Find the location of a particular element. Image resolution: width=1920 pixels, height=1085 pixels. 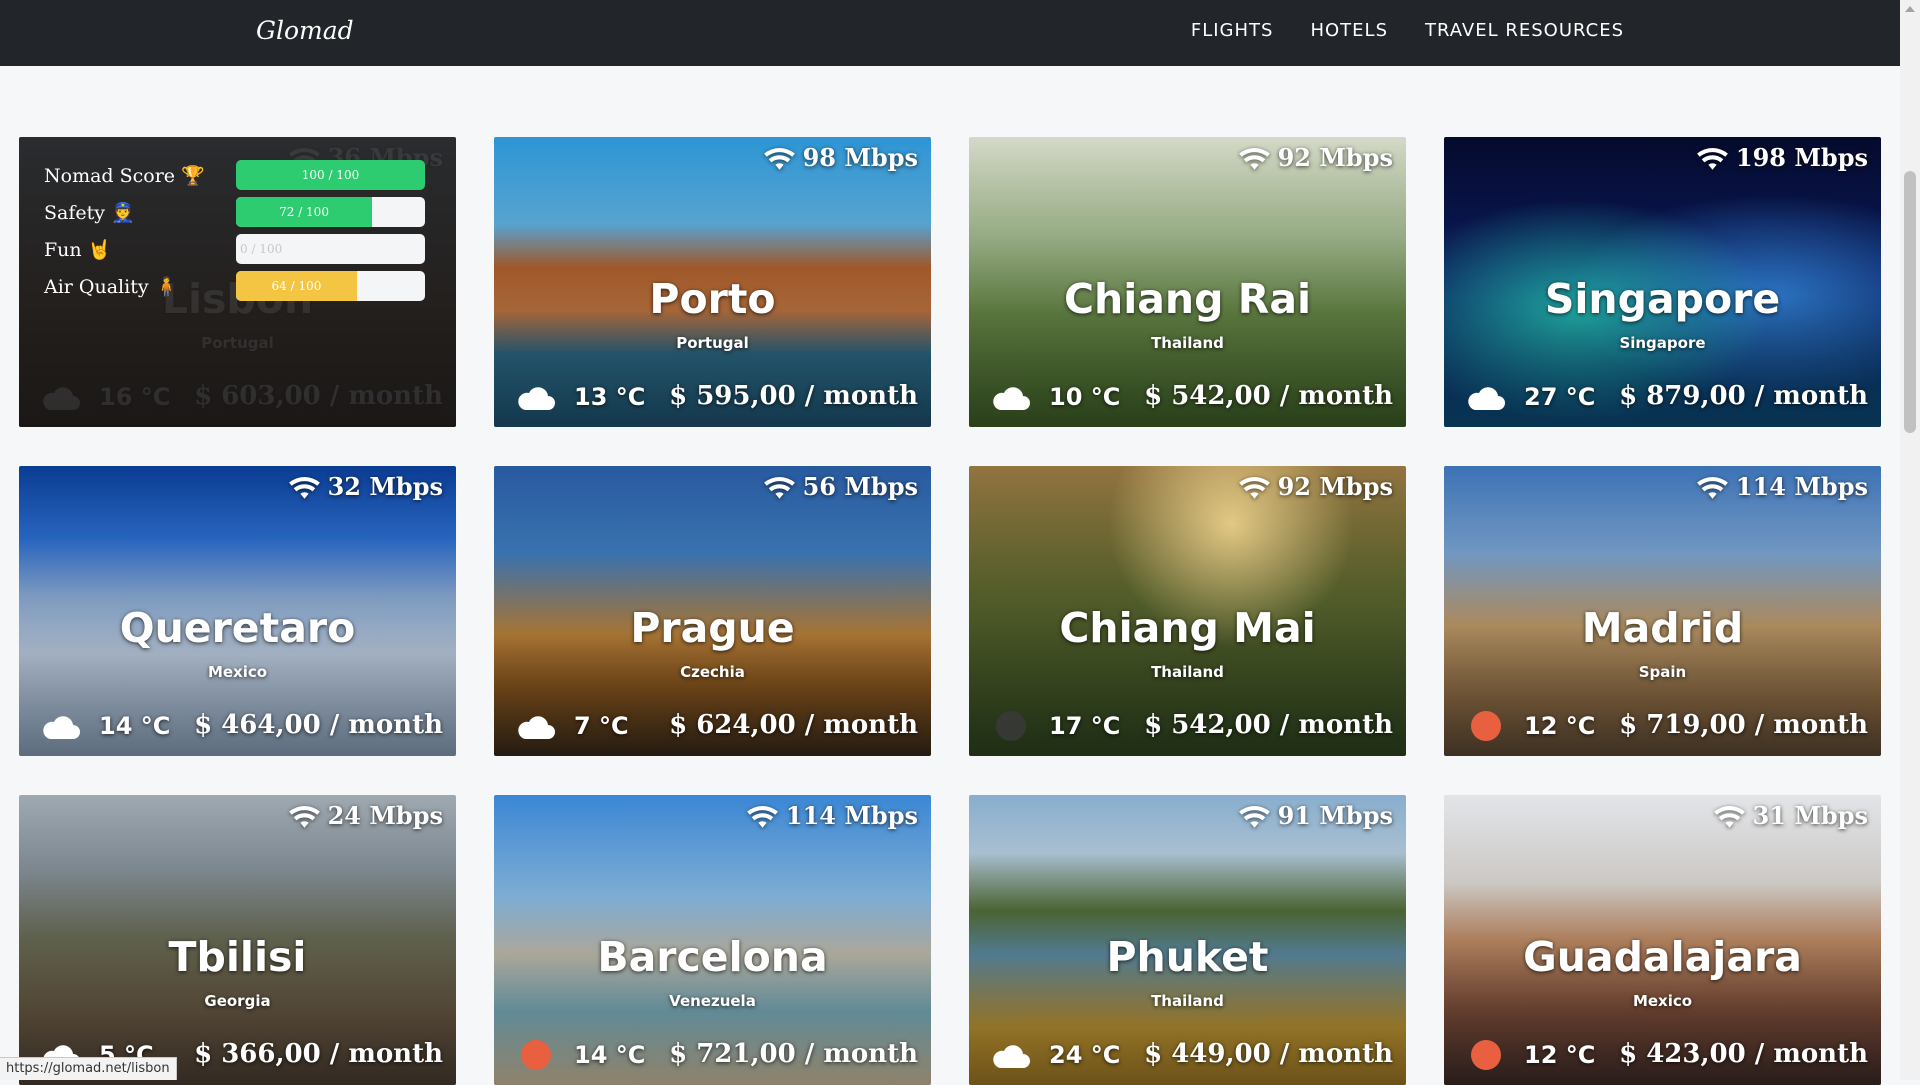

country-name: Portugal is located at coordinates (712, 343).